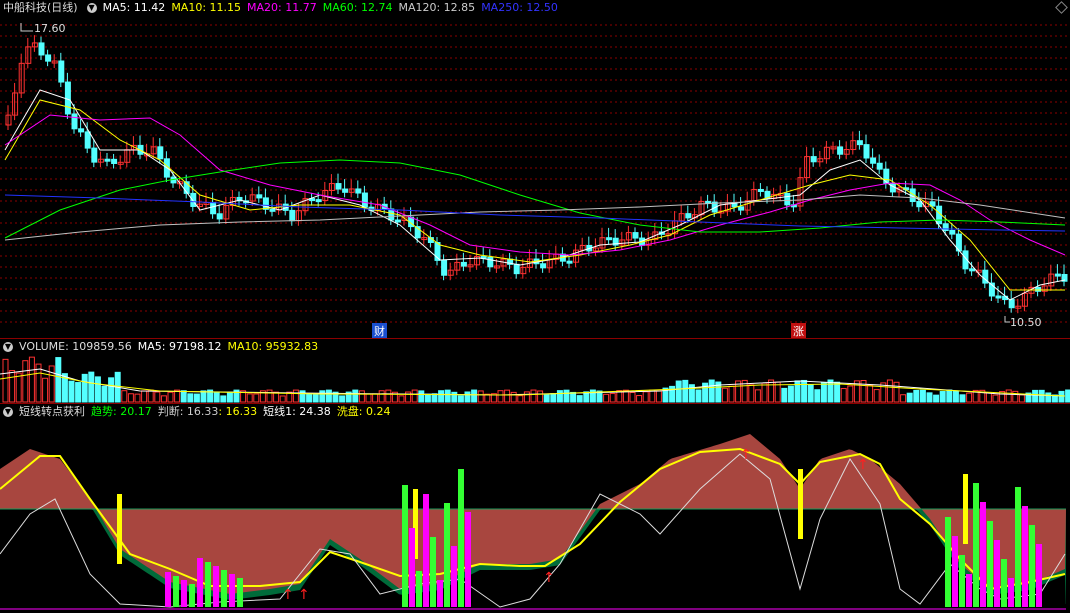 This screenshot has width=1070, height=613. Describe the element at coordinates (40, 7) in the screenshot. I see `stock-title: 中船科技(日线)` at that location.